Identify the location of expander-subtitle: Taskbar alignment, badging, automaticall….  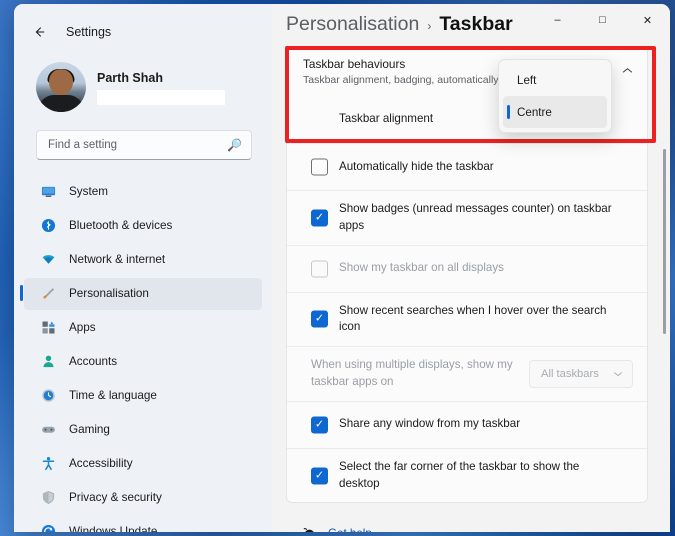
(414, 79).